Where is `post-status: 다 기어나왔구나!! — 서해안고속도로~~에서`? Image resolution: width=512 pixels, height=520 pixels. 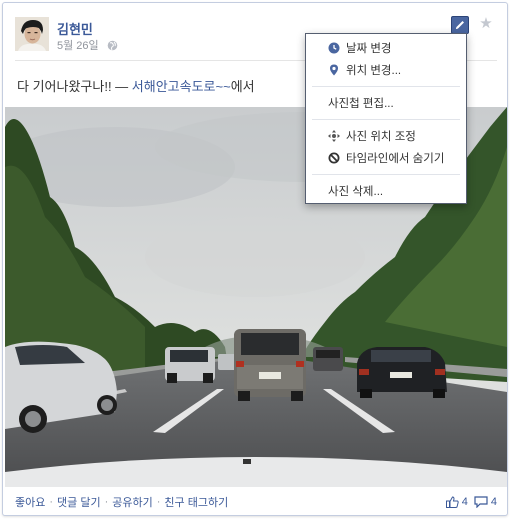 post-status: 다 기어나왔구나!! — 서해안고속도로~~에서 is located at coordinates (136, 85).